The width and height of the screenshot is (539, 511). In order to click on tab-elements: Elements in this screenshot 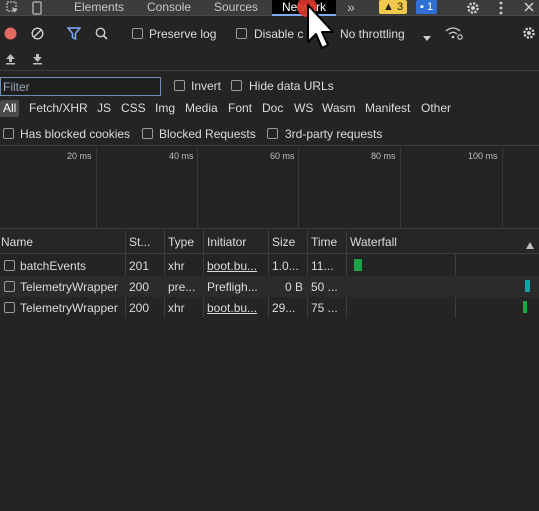, I will do `click(99, 8)`.